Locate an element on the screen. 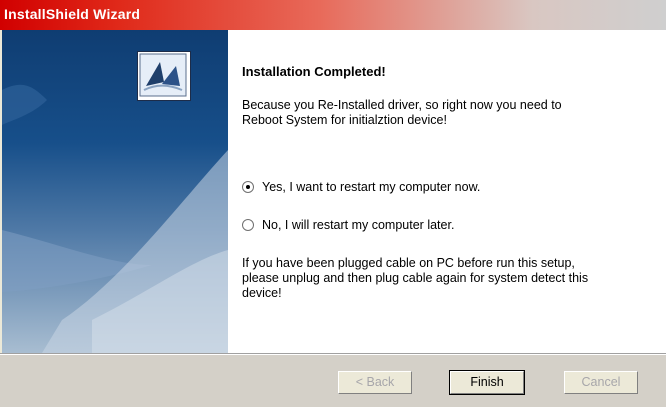  completion-heading: Installation Completed! is located at coordinates (314, 71).